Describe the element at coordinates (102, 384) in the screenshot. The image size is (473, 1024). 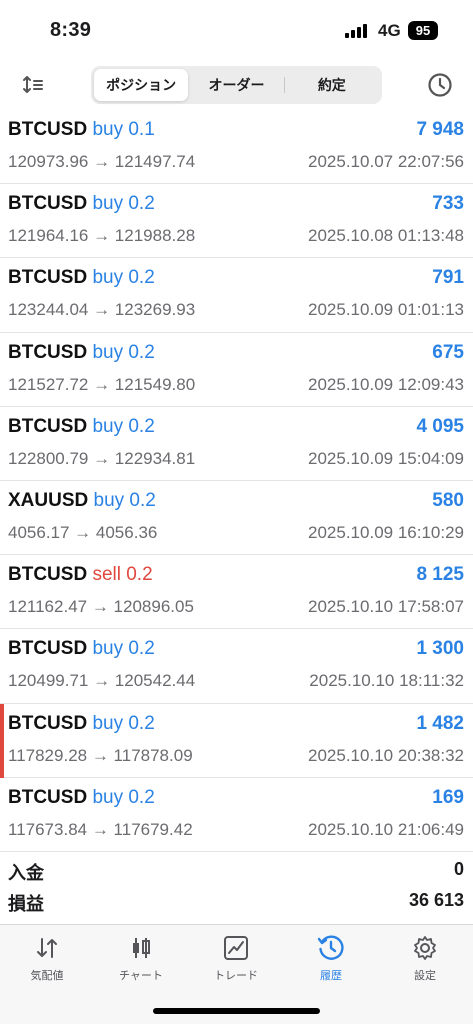
I see `deal-prices: 121527.72 → 121549.80` at that location.